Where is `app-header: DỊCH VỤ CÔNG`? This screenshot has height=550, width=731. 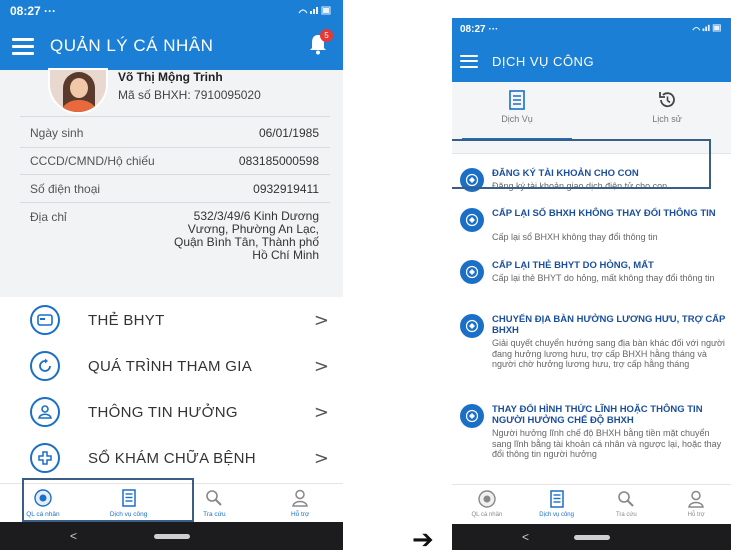
app-header: DỊCH VỤ CÔNG is located at coordinates (591, 61).